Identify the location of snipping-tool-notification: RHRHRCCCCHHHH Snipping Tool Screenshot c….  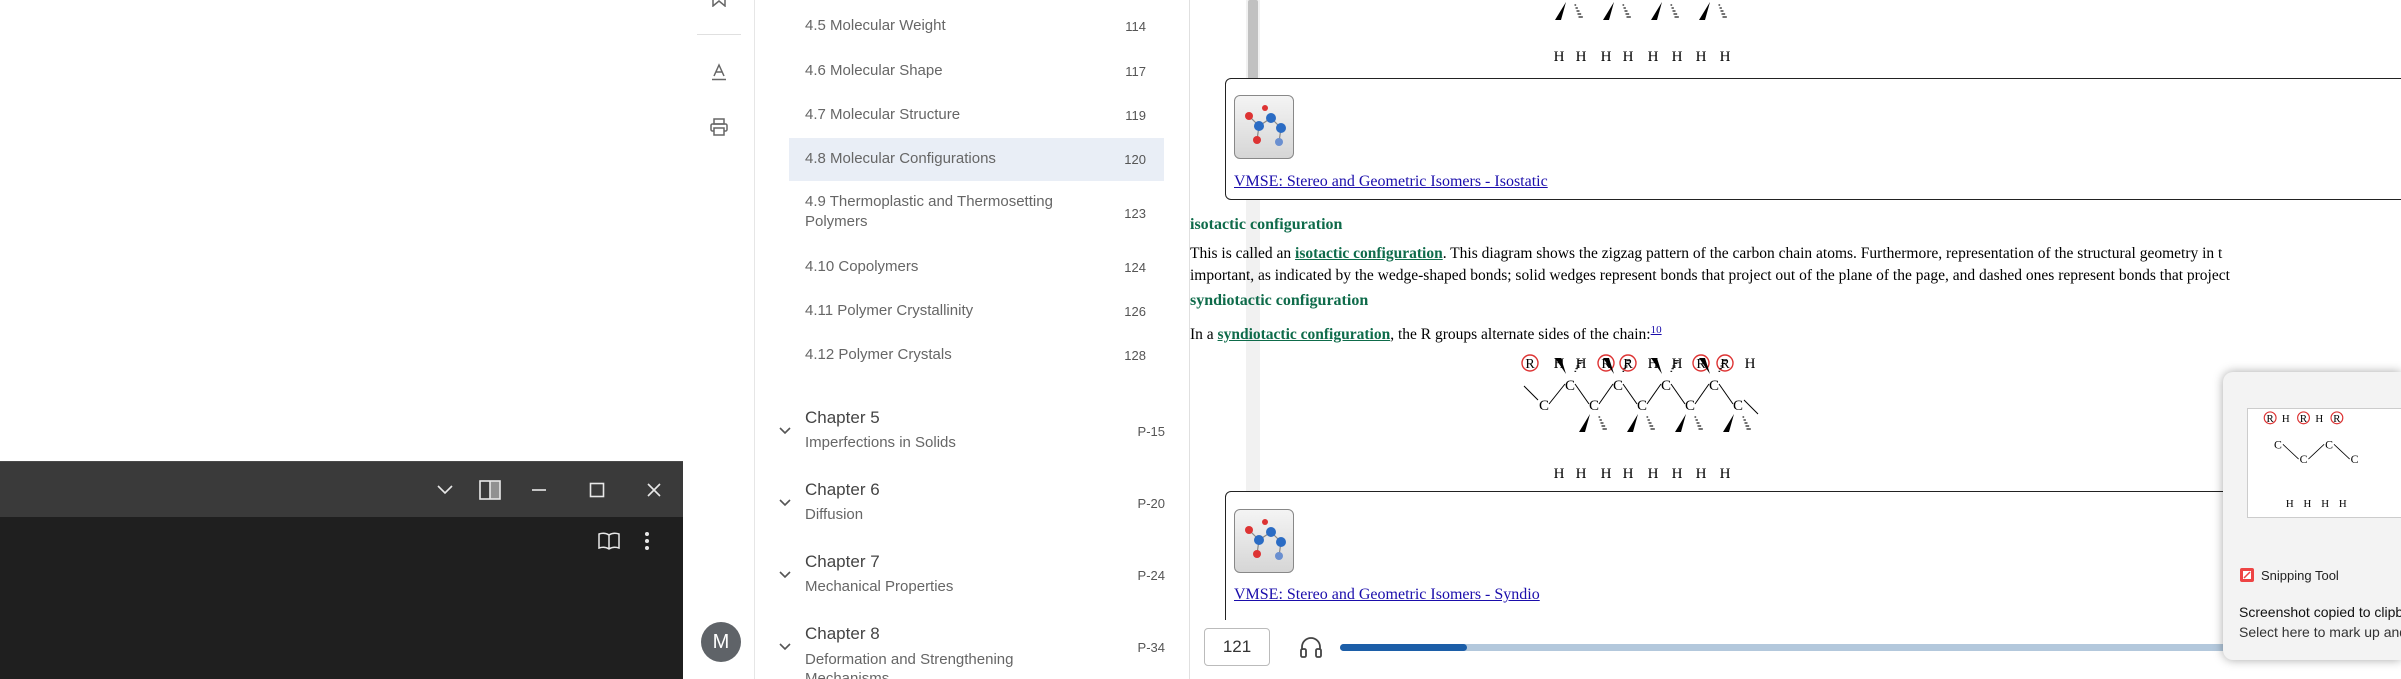
(2312, 516).